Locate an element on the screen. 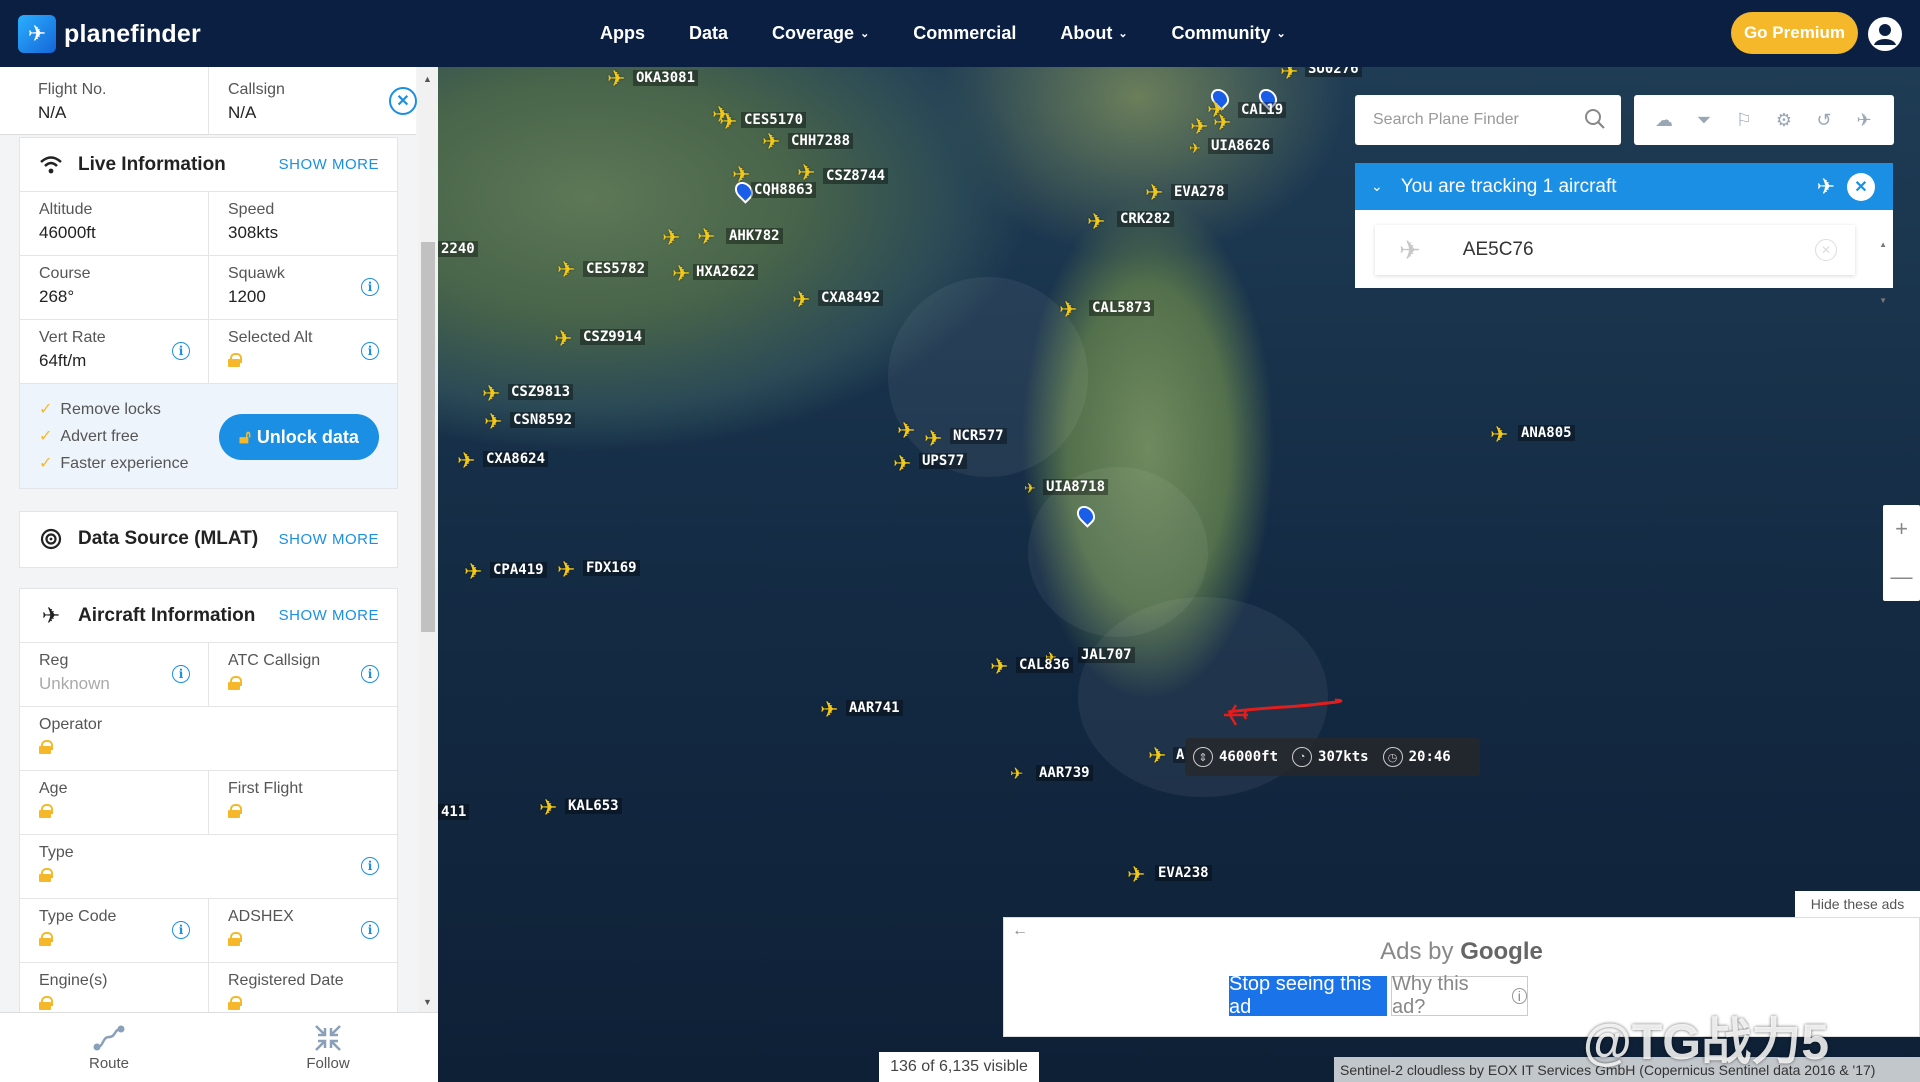 This screenshot has width=1920, height=1082. scroll-up-arrow: ▲ is located at coordinates (427, 79).